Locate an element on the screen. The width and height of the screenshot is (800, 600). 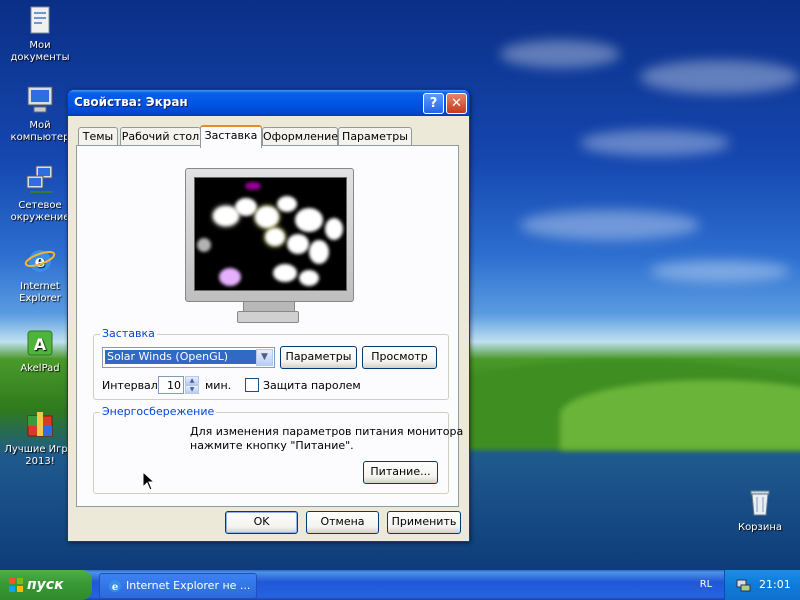
screensaver-preview-screen is located at coordinates (270, 234).